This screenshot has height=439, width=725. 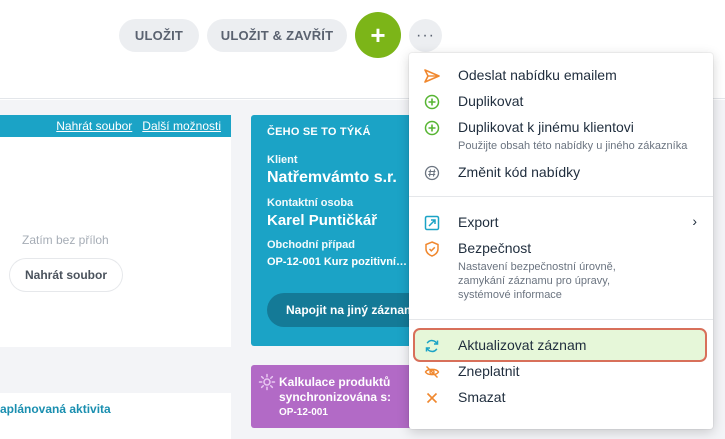 What do you see at coordinates (489, 371) in the screenshot?
I see `menu-label: Zneplatnit` at bounding box center [489, 371].